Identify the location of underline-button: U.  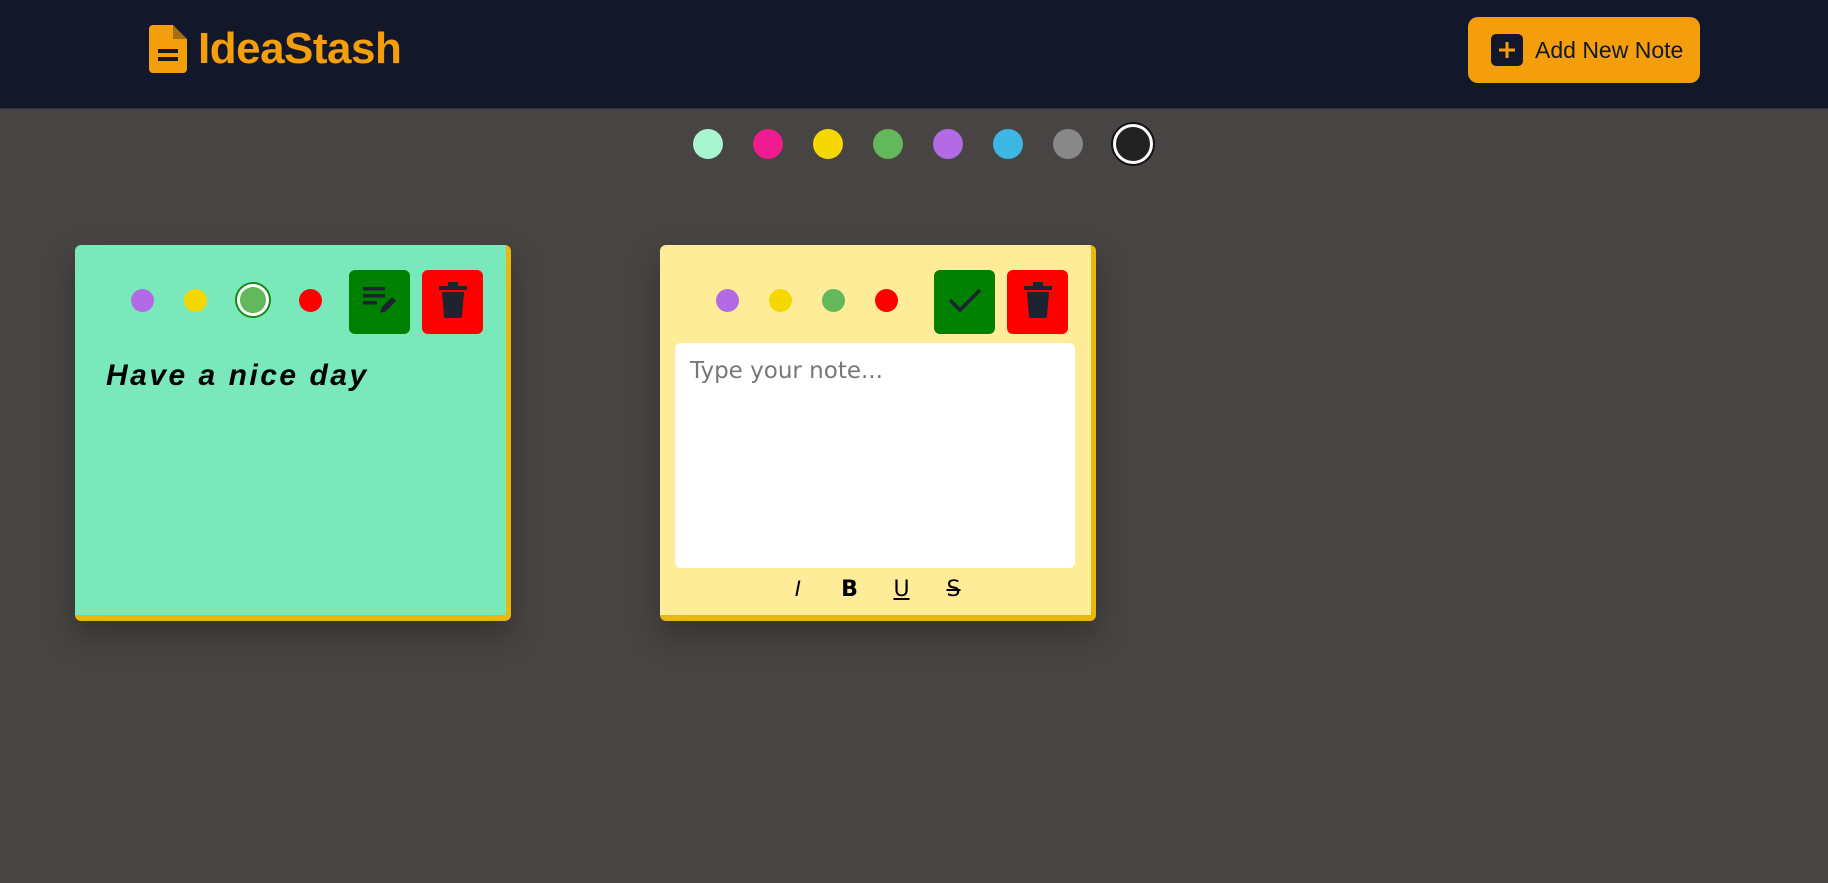
(902, 589).